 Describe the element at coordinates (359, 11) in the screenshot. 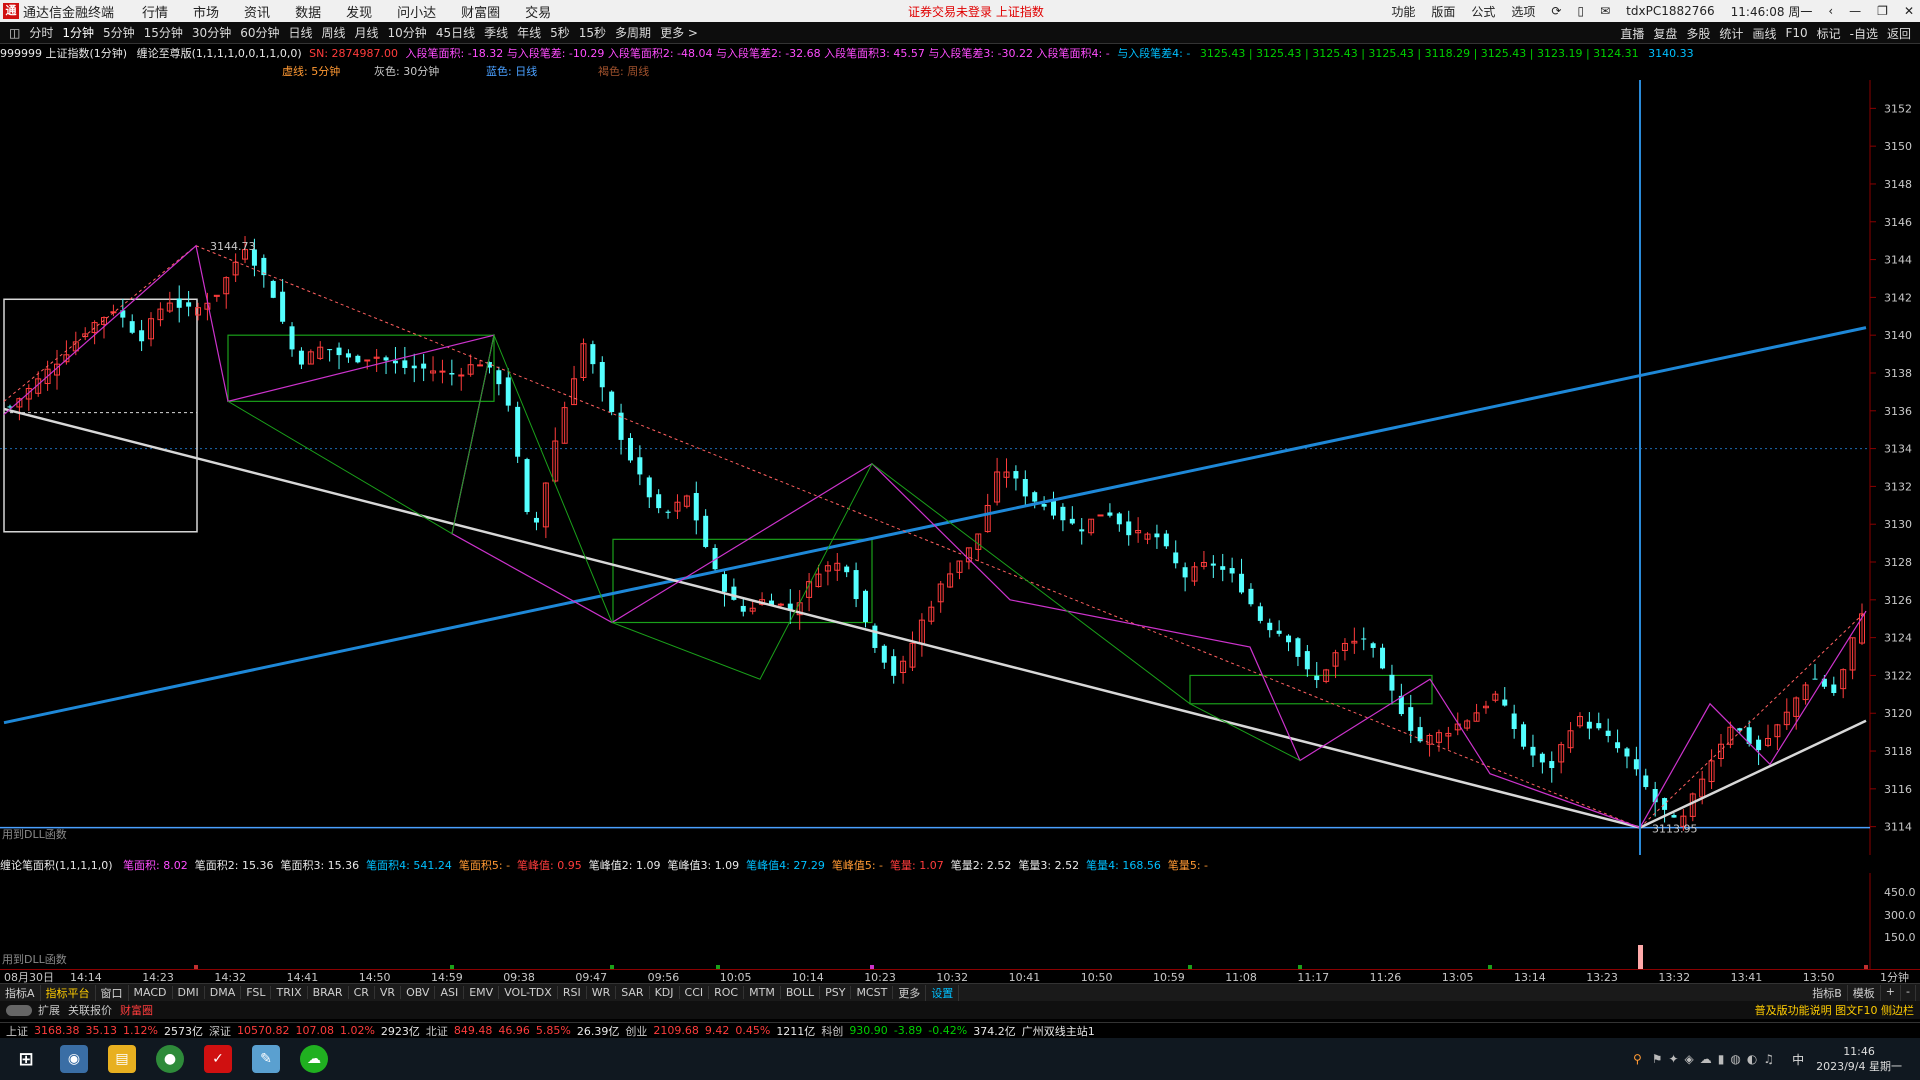

I see `menu-faxian: 发现` at that location.